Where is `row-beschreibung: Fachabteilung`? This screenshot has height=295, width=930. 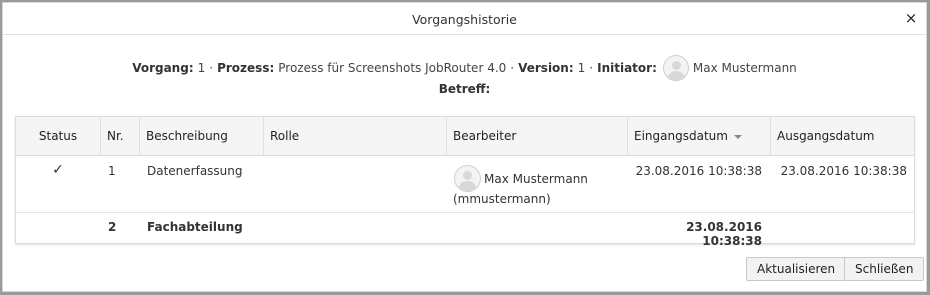
row-beschreibung: Fachabteilung is located at coordinates (195, 227).